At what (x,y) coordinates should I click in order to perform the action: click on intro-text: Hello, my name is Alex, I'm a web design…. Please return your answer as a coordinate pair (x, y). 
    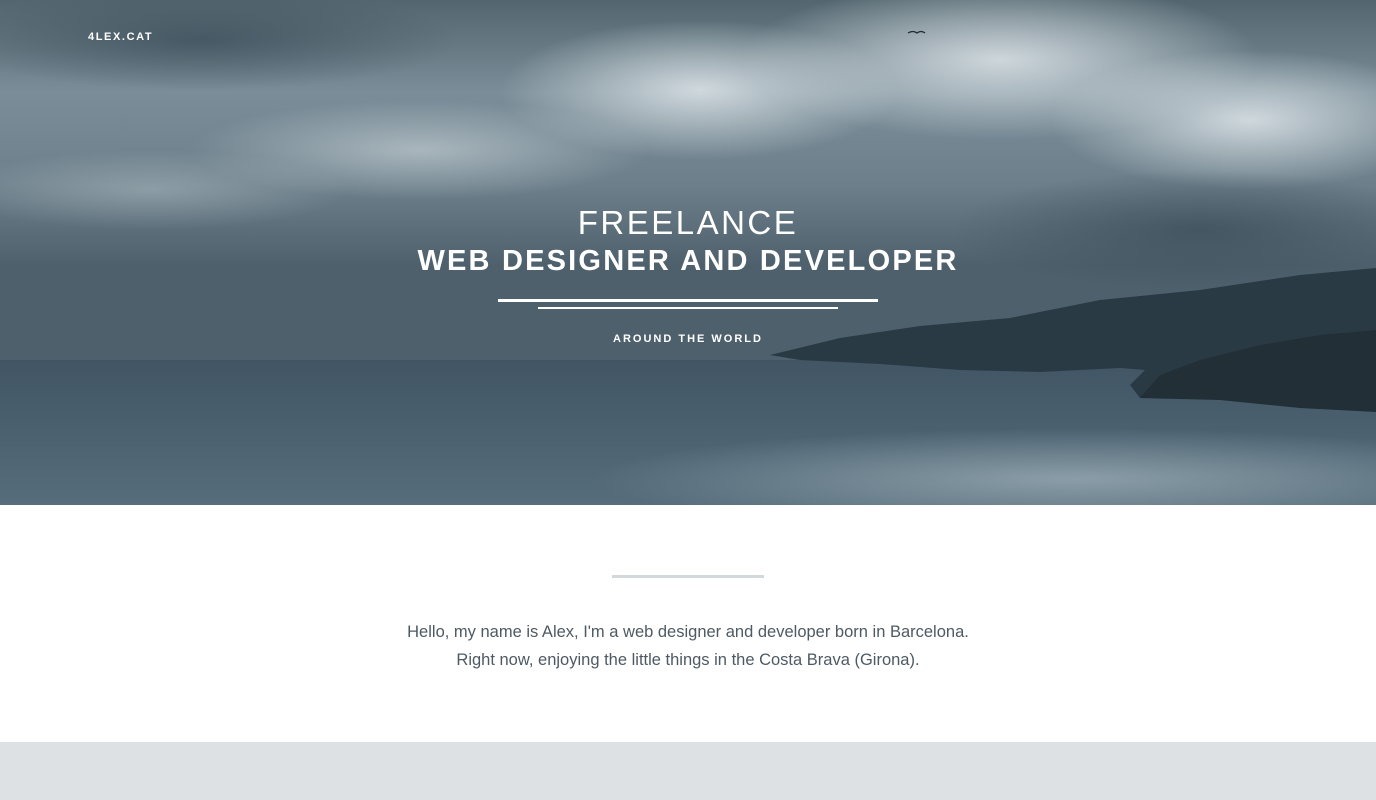
    Looking at the image, I should click on (688, 646).